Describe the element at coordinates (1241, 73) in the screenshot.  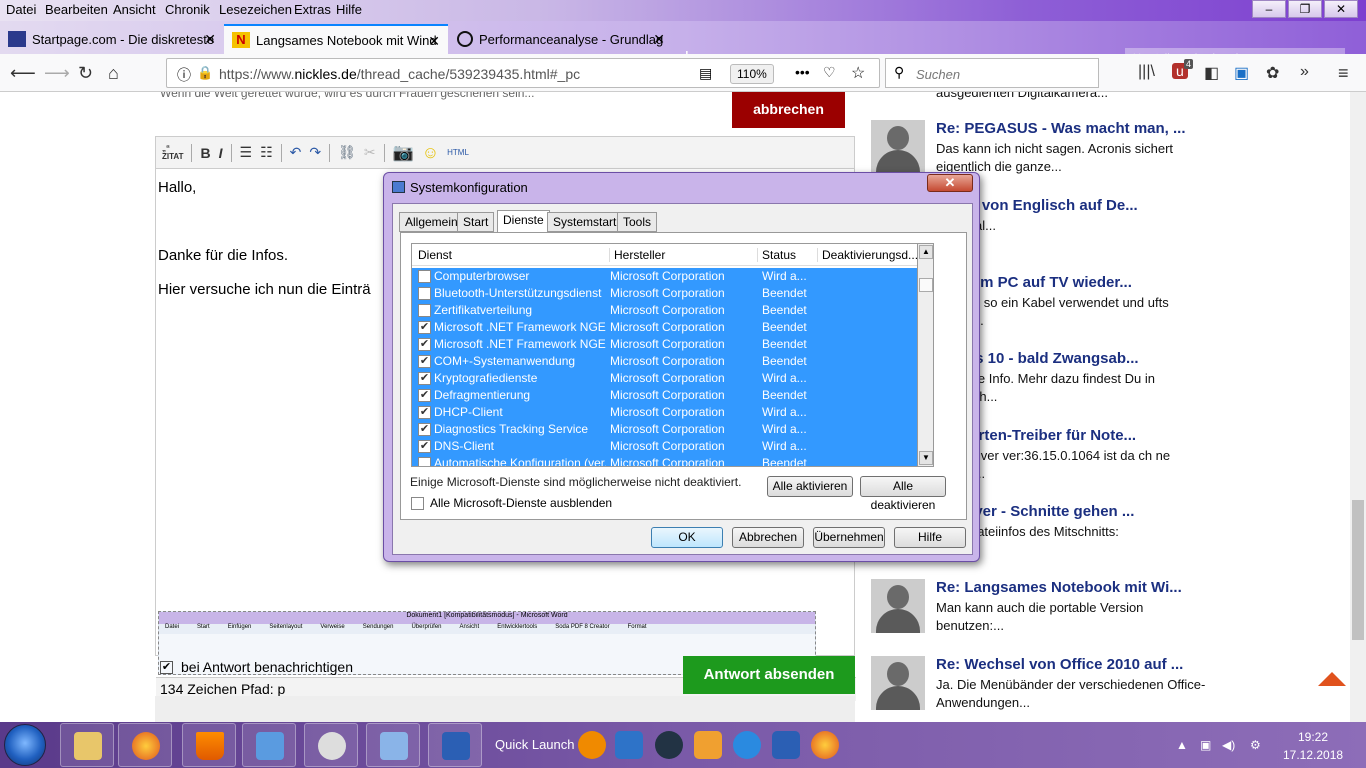
I see `sync-icon: ▣` at that location.